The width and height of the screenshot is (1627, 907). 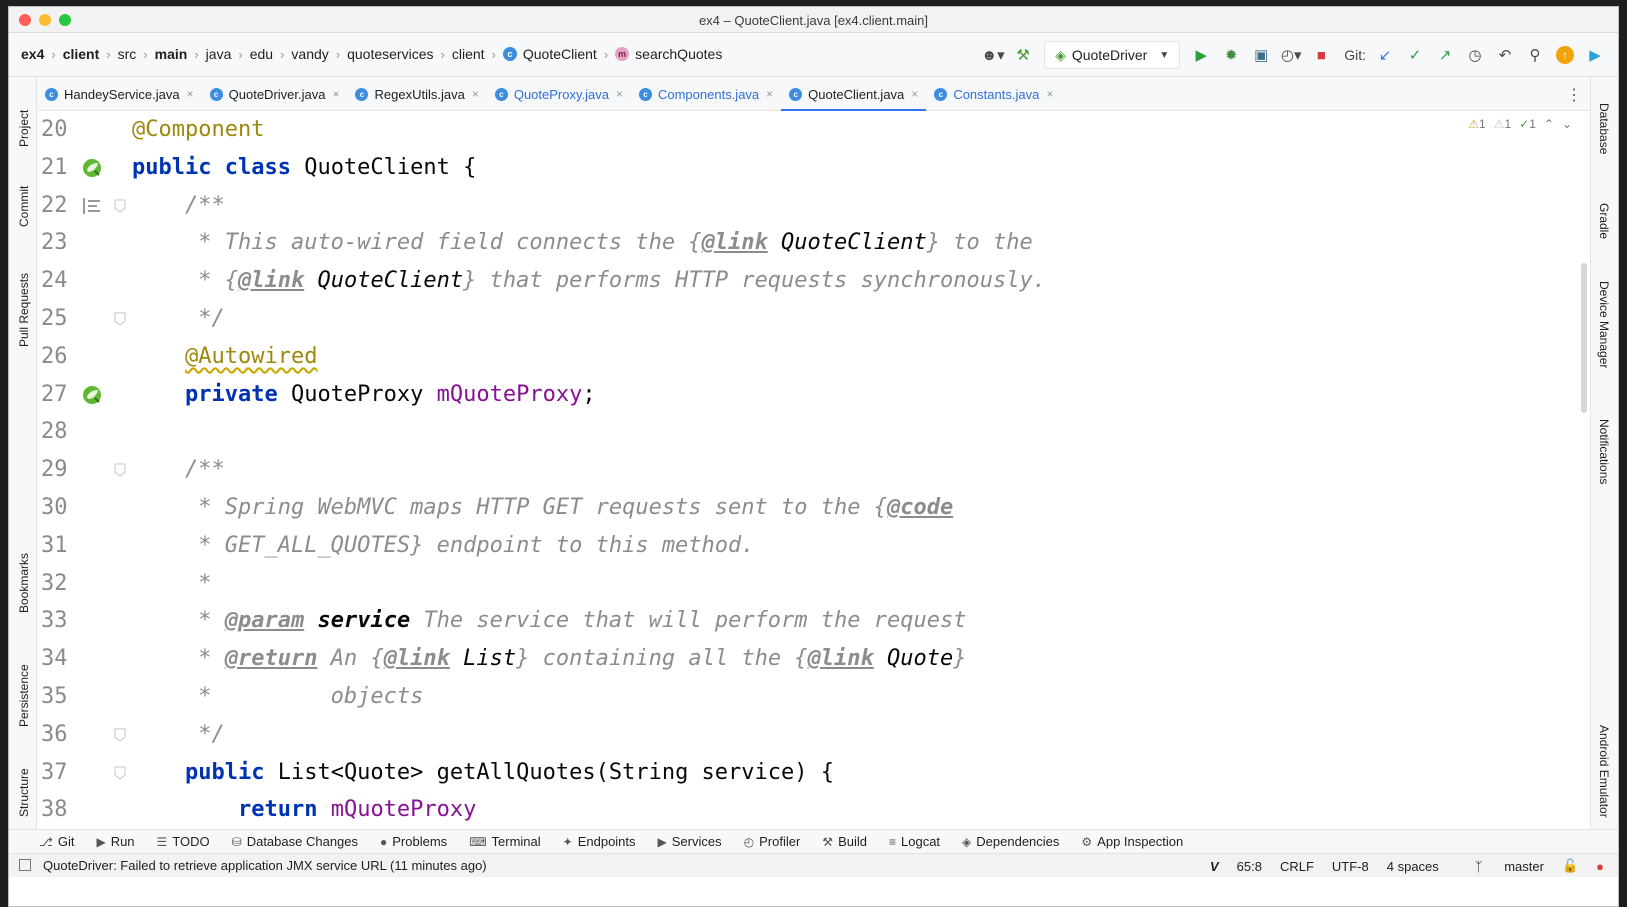 I want to click on inspection-indicators: ⚠ 1 ⚠ 1 ✓ 1 ⌃ ⌄, so click(x=1516, y=124).